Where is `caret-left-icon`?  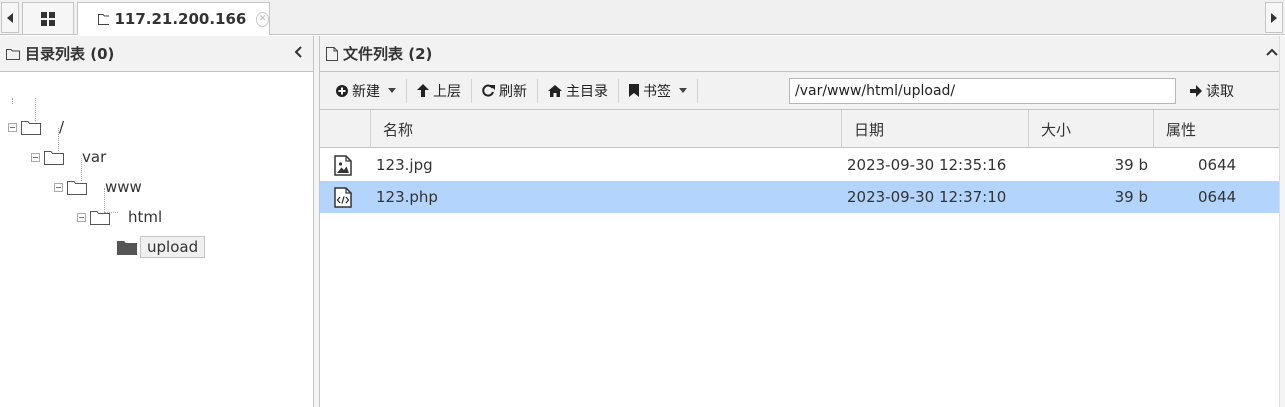
caret-left-icon is located at coordinates (10, 17).